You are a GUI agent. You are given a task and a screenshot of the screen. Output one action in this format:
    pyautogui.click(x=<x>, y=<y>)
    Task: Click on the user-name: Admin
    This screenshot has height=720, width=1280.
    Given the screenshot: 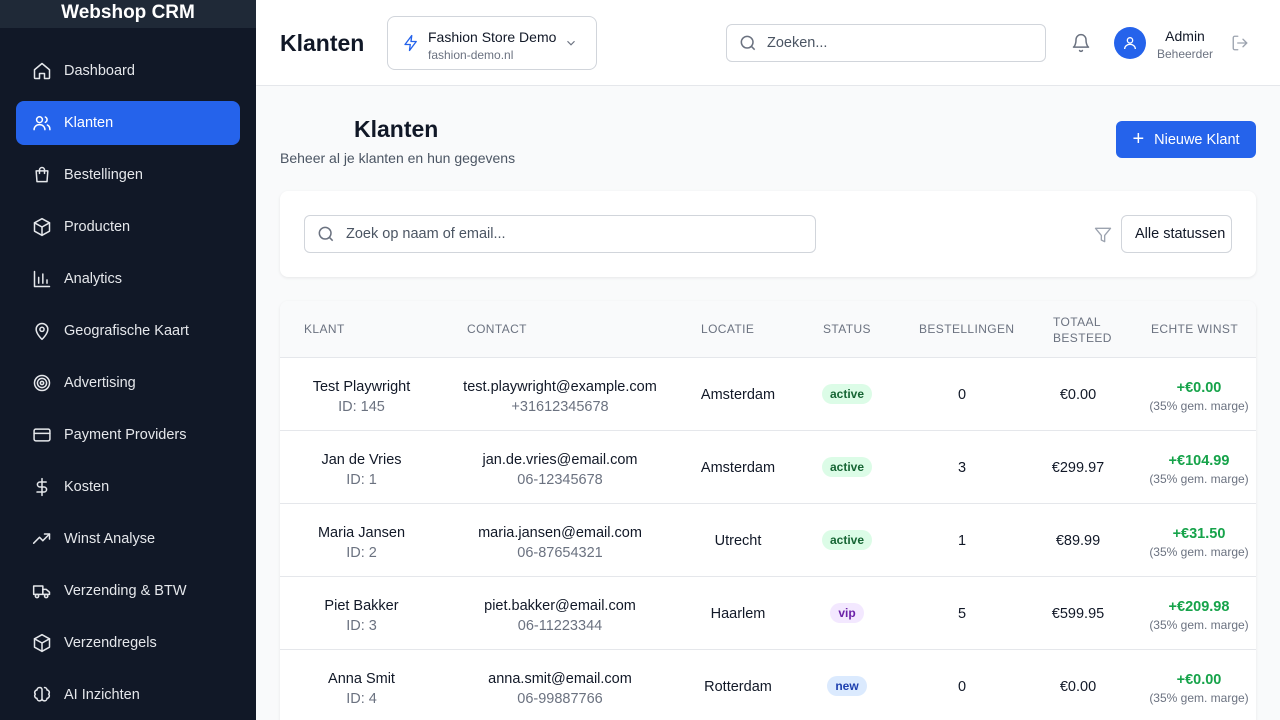 What is the action you would take?
    pyautogui.click(x=1185, y=36)
    